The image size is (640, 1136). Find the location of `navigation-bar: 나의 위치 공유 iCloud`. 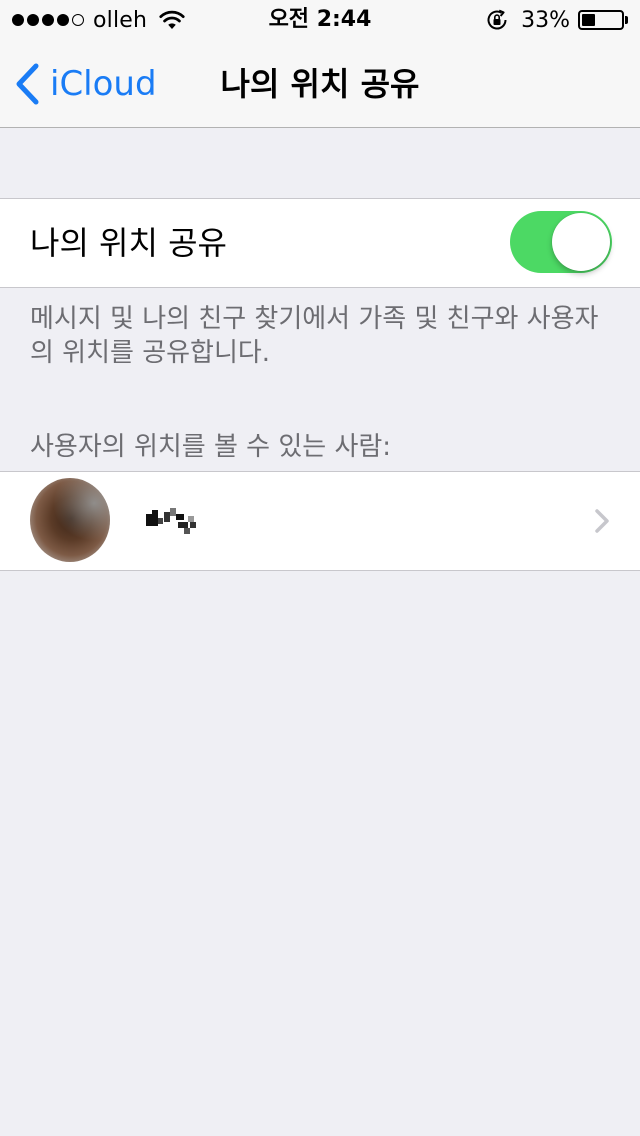

navigation-bar: 나의 위치 공유 iCloud is located at coordinates (320, 84).